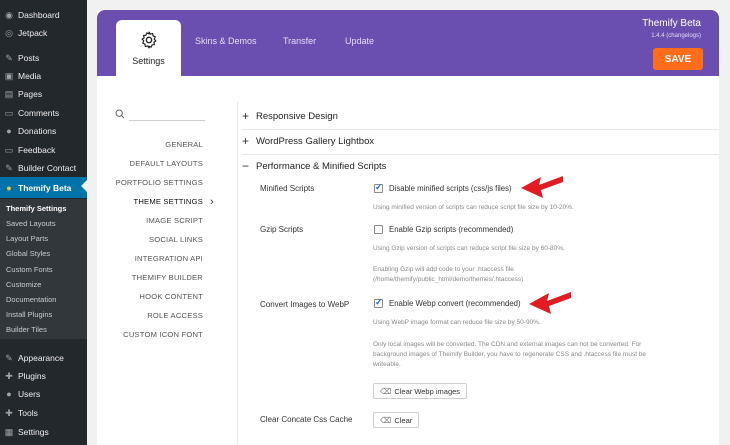 This screenshot has width=730, height=445. I want to click on submenu-customize: Customize, so click(23, 284).